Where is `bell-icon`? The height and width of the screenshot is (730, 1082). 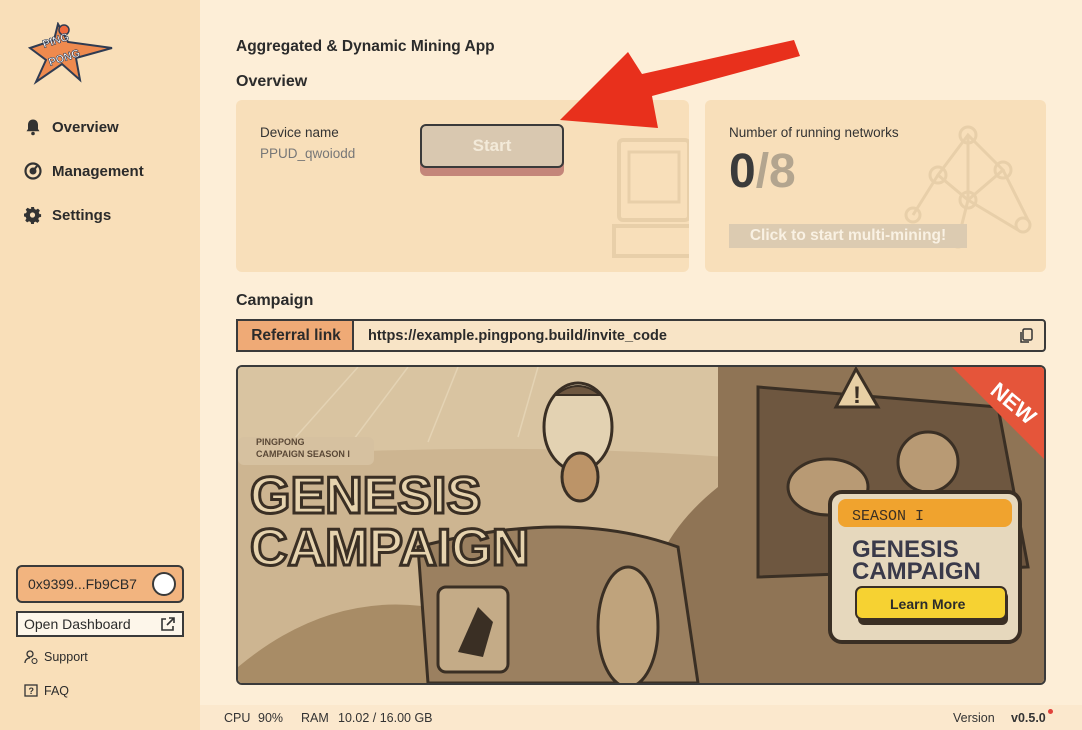
bell-icon is located at coordinates (33, 127).